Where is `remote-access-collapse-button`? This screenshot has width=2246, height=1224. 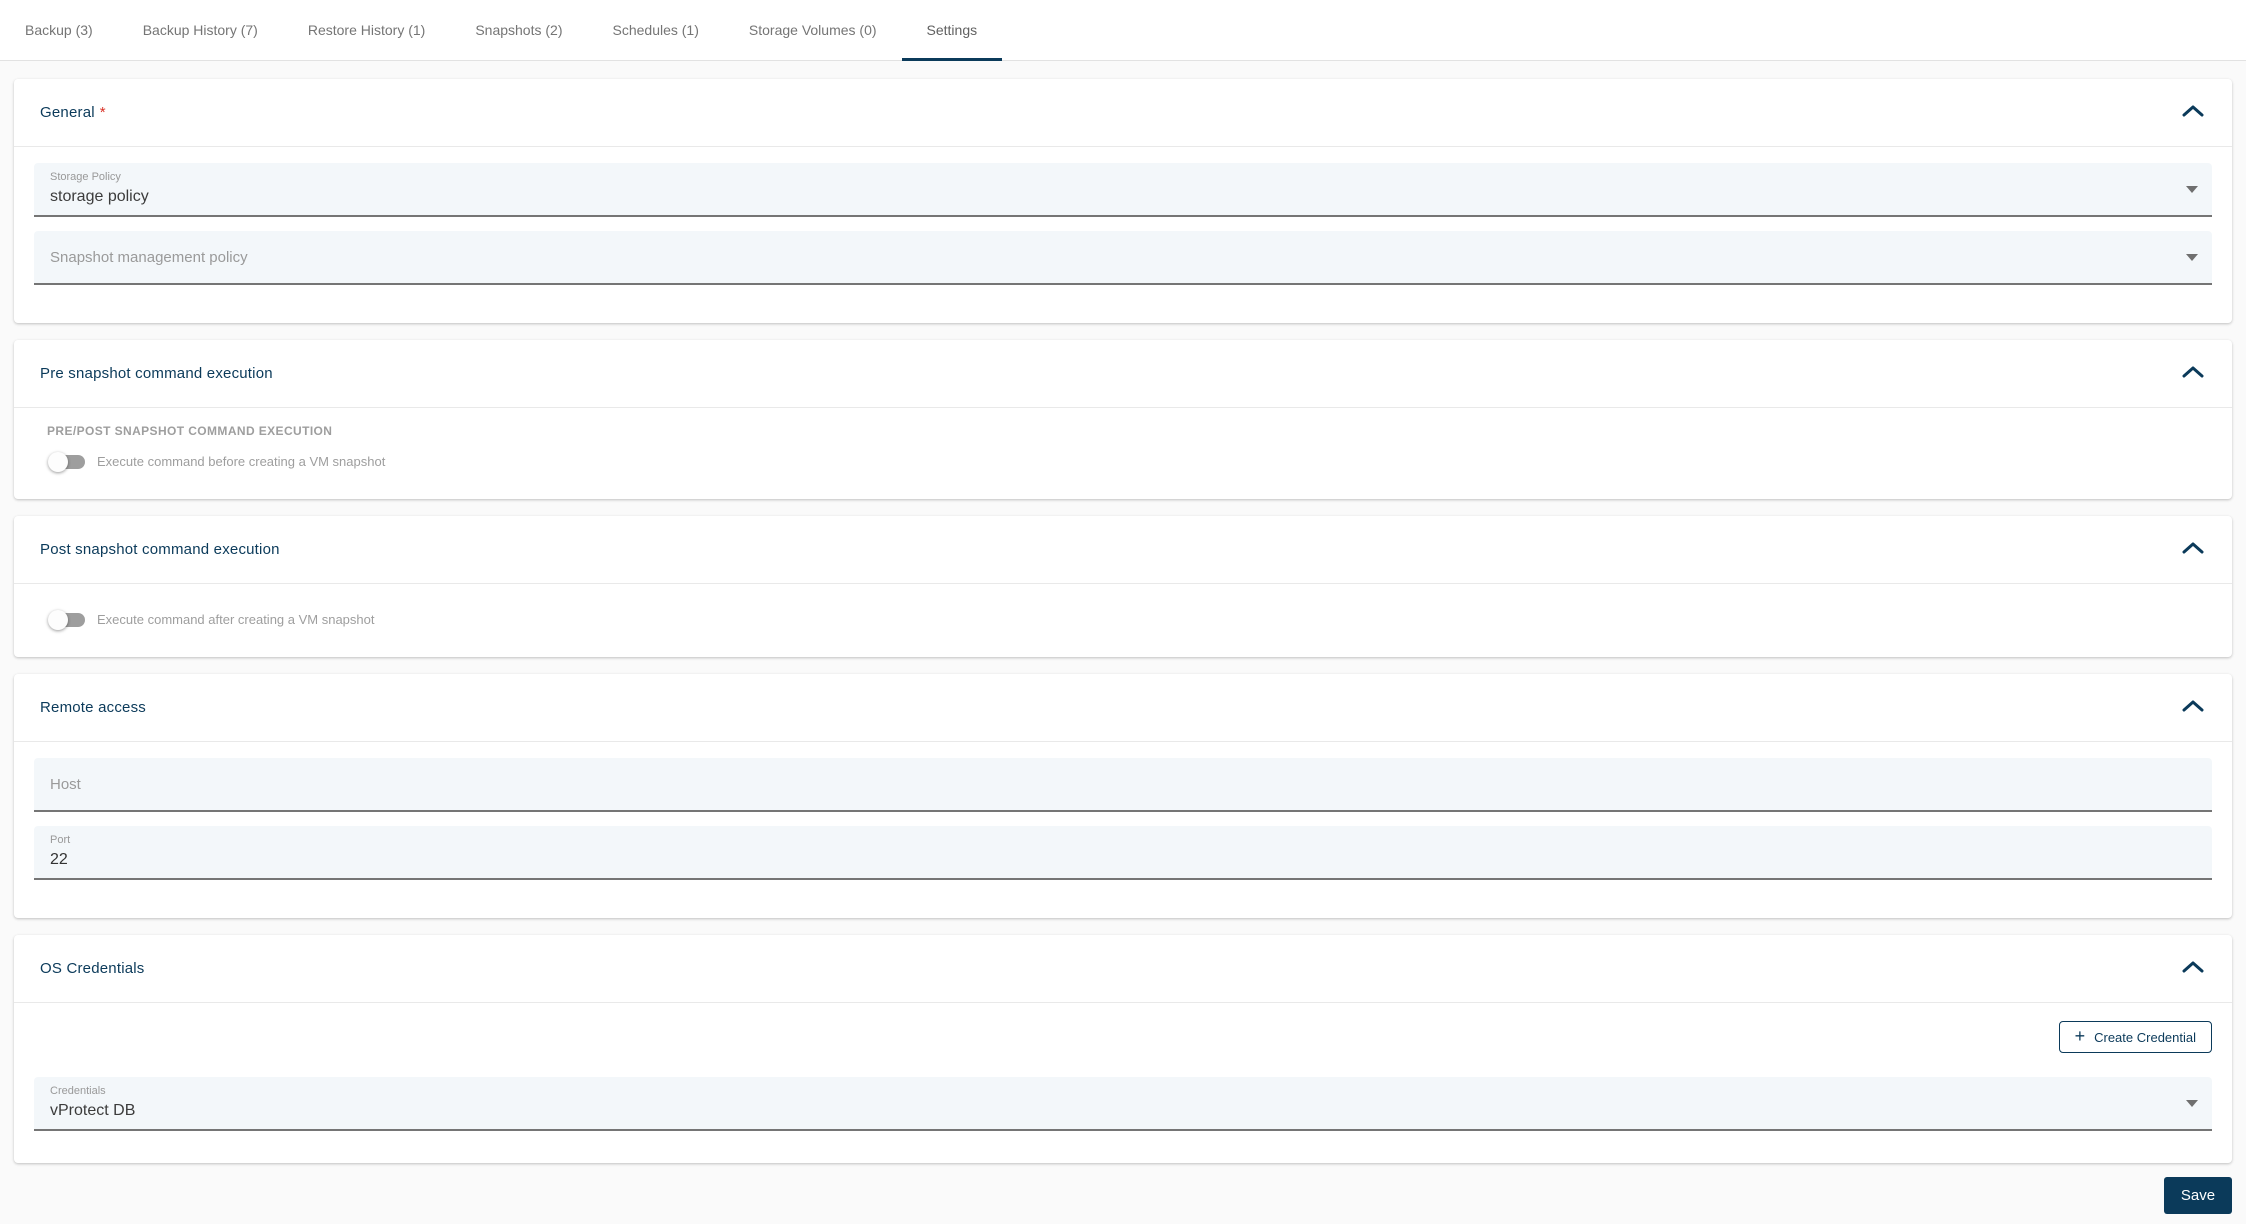 remote-access-collapse-button is located at coordinates (2193, 707).